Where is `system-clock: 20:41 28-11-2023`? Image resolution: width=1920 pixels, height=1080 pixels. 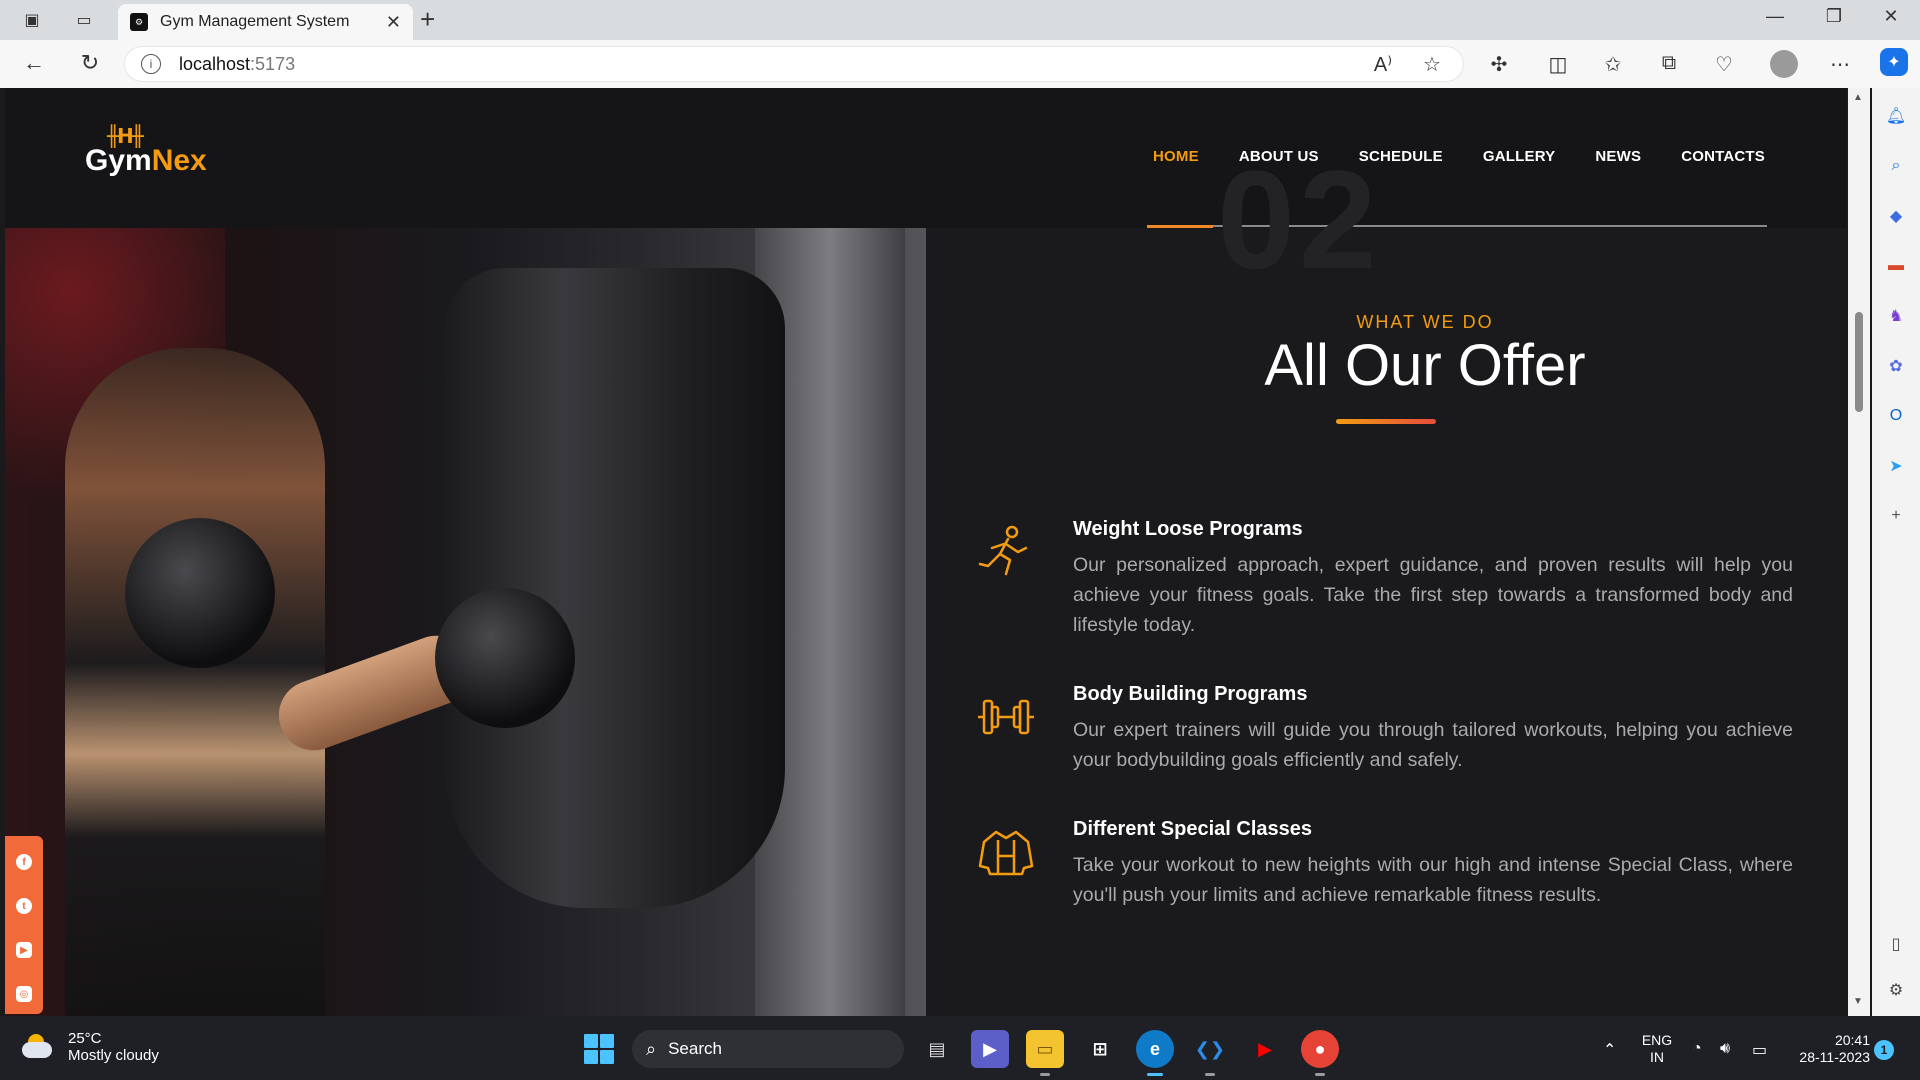
system-clock: 20:41 28-11-2023 is located at coordinates (1830, 1049).